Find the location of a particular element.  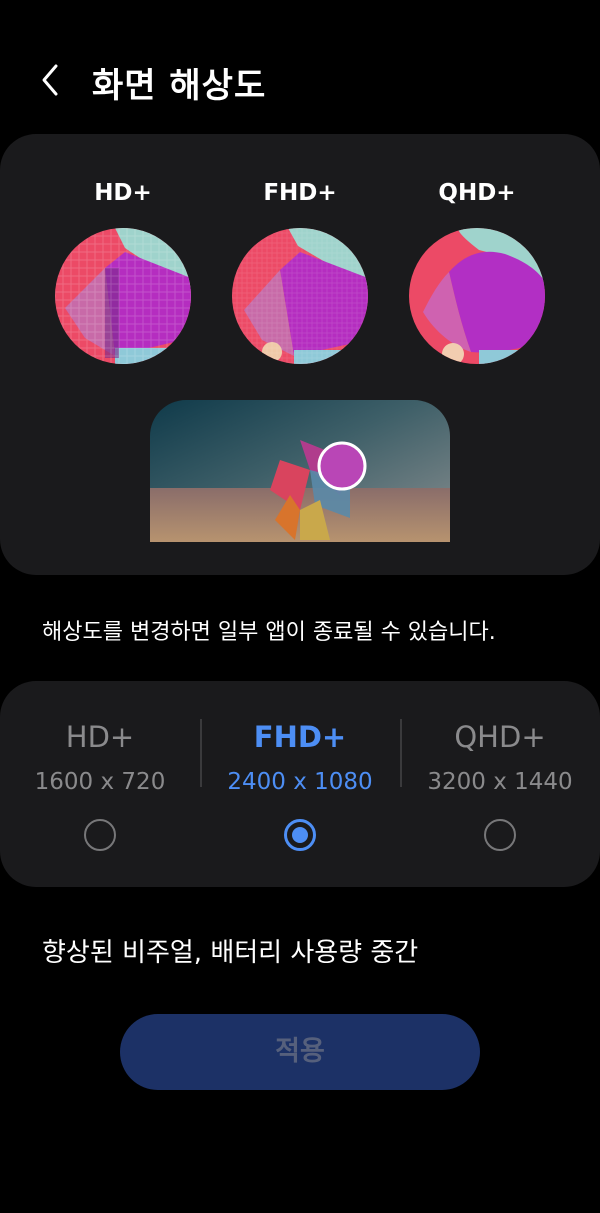

preview-fhd: FHD+ is located at coordinates (300, 270).